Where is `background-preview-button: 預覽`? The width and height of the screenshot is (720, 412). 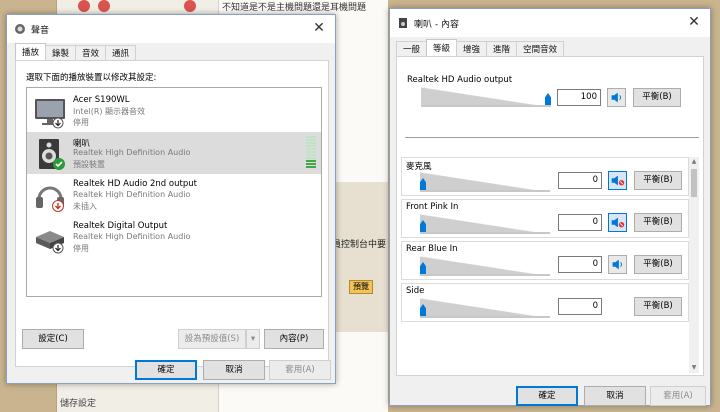 background-preview-button: 預覽 is located at coordinates (361, 287).